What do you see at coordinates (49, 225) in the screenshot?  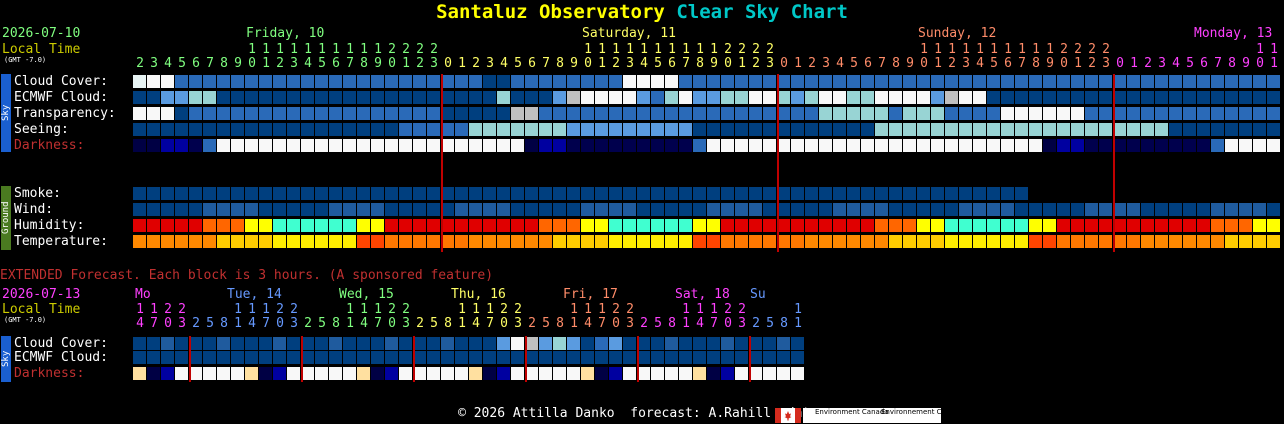 I see `row-label: Humidity:` at bounding box center [49, 225].